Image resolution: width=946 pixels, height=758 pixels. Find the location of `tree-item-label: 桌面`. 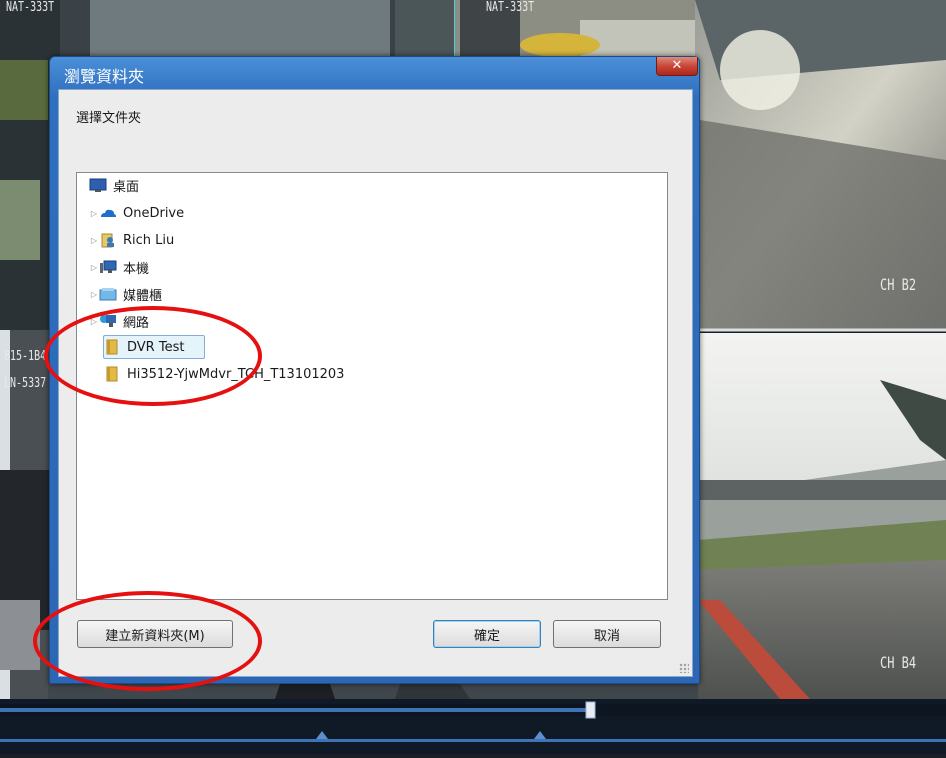

tree-item-label: 桌面 is located at coordinates (126, 187).